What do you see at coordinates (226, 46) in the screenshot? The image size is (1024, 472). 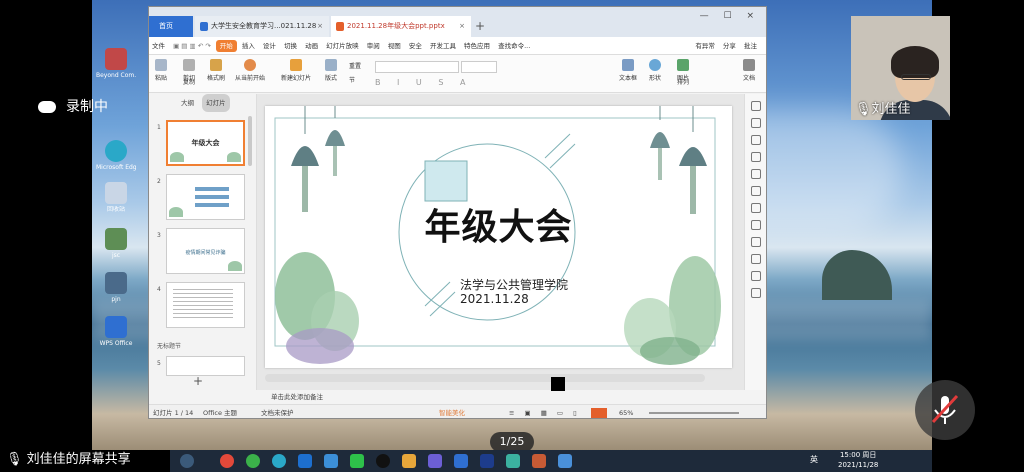 I see `menu-home: 开始` at bounding box center [226, 46].